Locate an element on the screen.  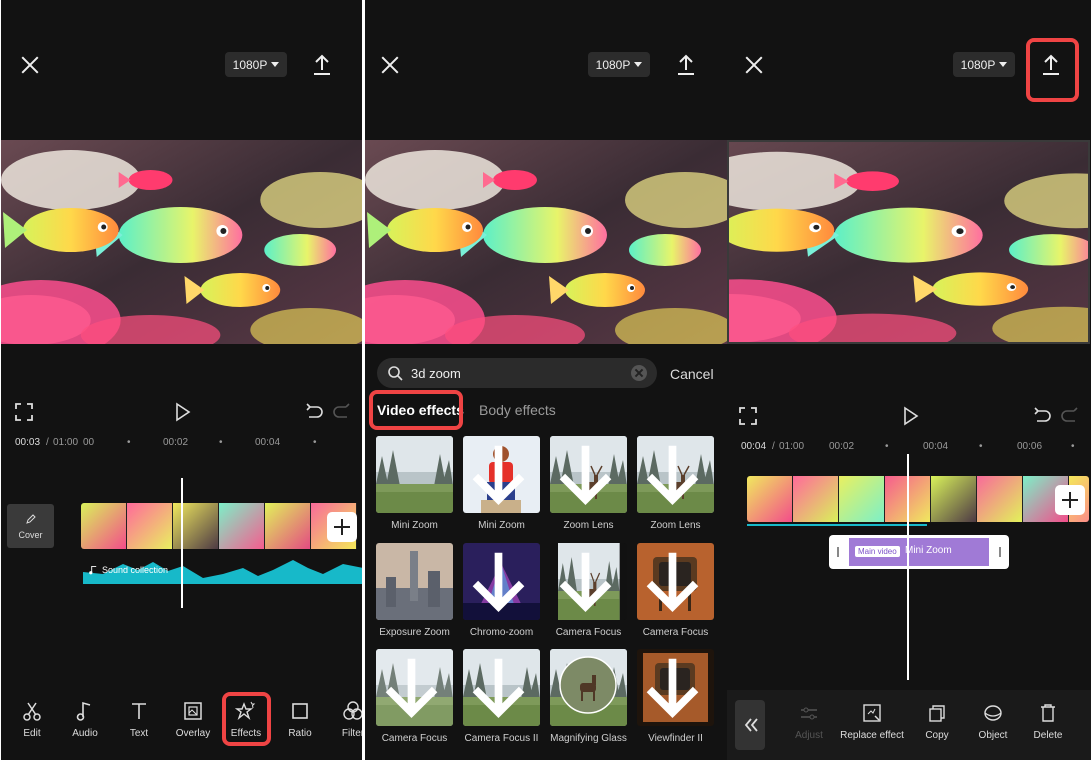
effect-name: Viewfinder II is located at coordinates (675, 738).